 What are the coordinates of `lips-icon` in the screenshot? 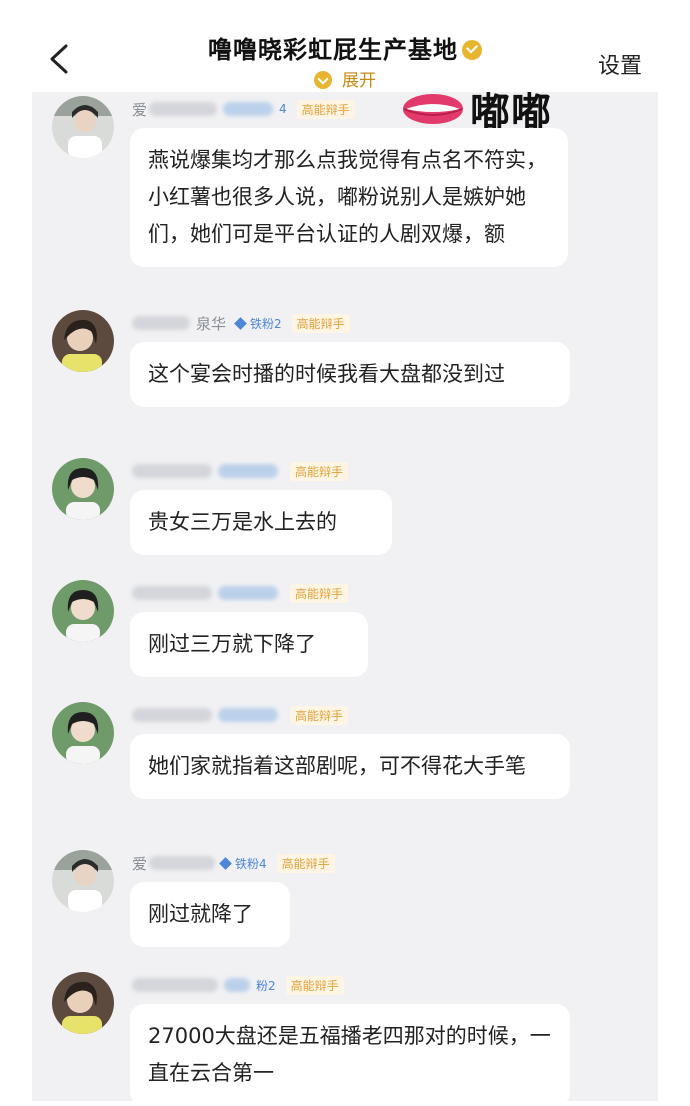 It's located at (433, 109).